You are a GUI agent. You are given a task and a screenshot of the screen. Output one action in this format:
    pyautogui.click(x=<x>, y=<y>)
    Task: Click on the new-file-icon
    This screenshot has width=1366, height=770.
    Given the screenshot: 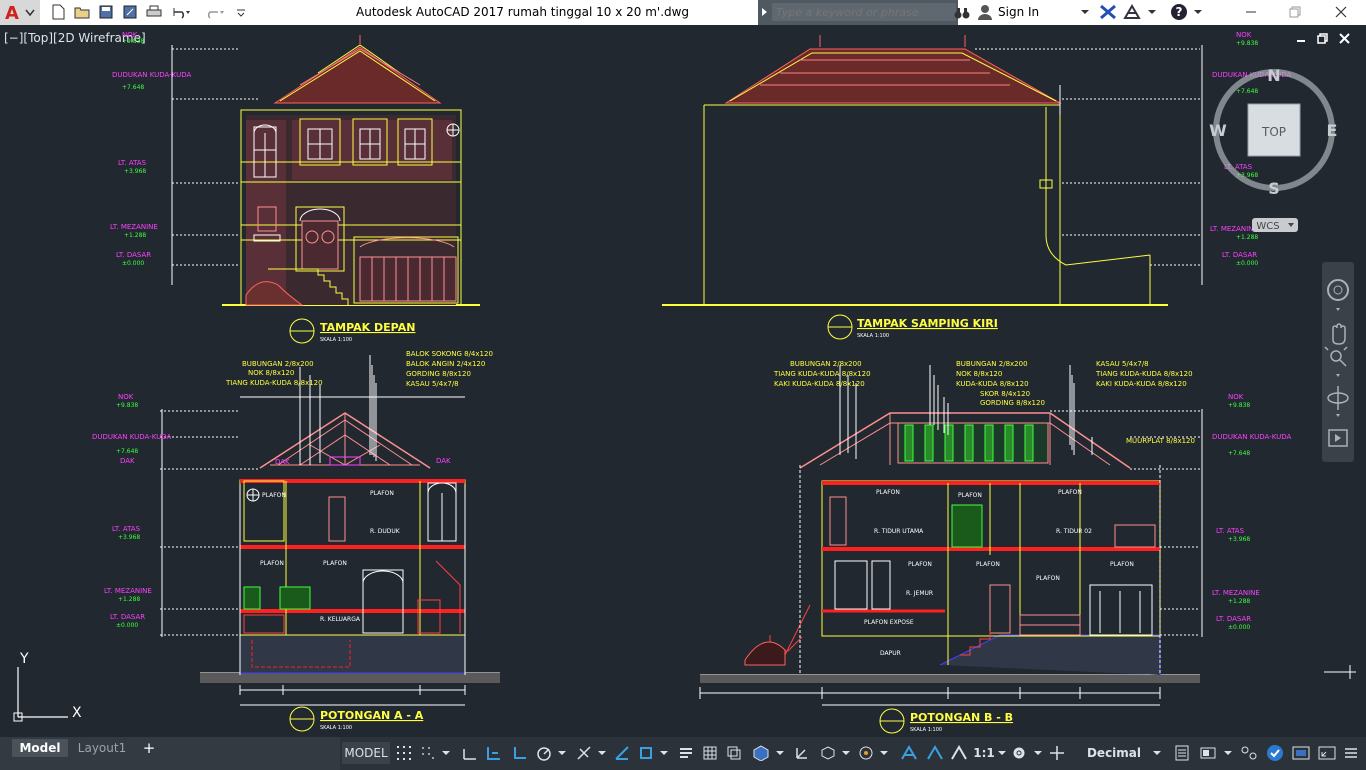 What is the action you would take?
    pyautogui.click(x=58, y=12)
    